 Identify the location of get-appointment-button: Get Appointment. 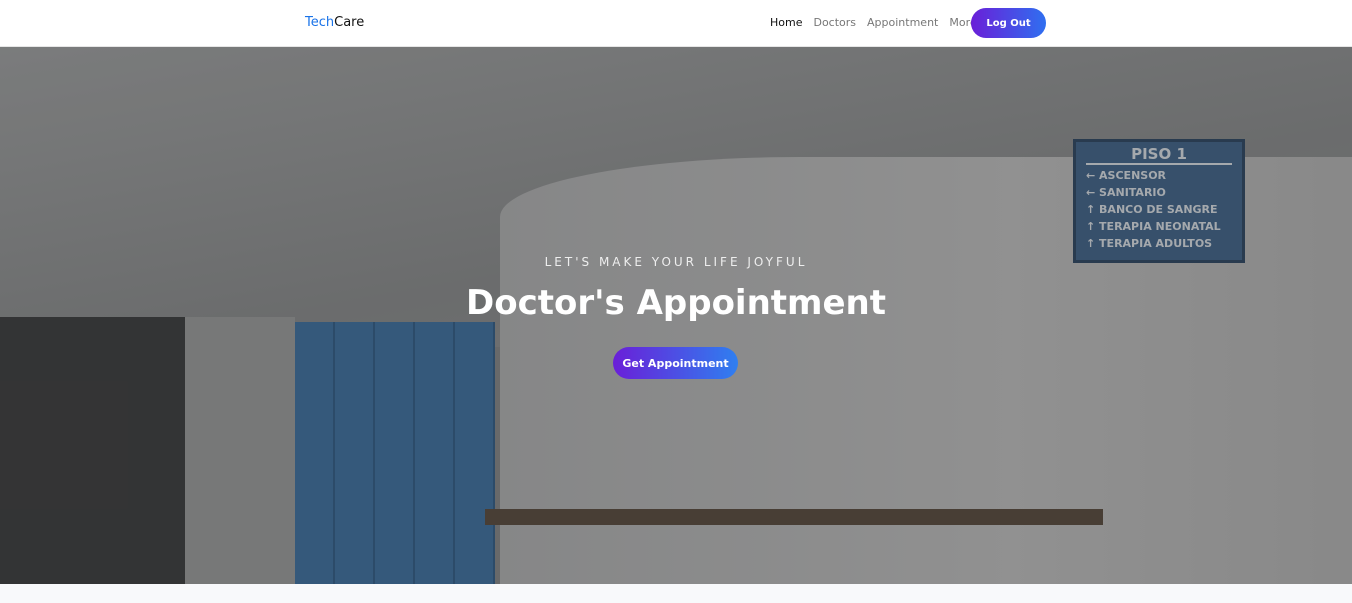
(675, 363).